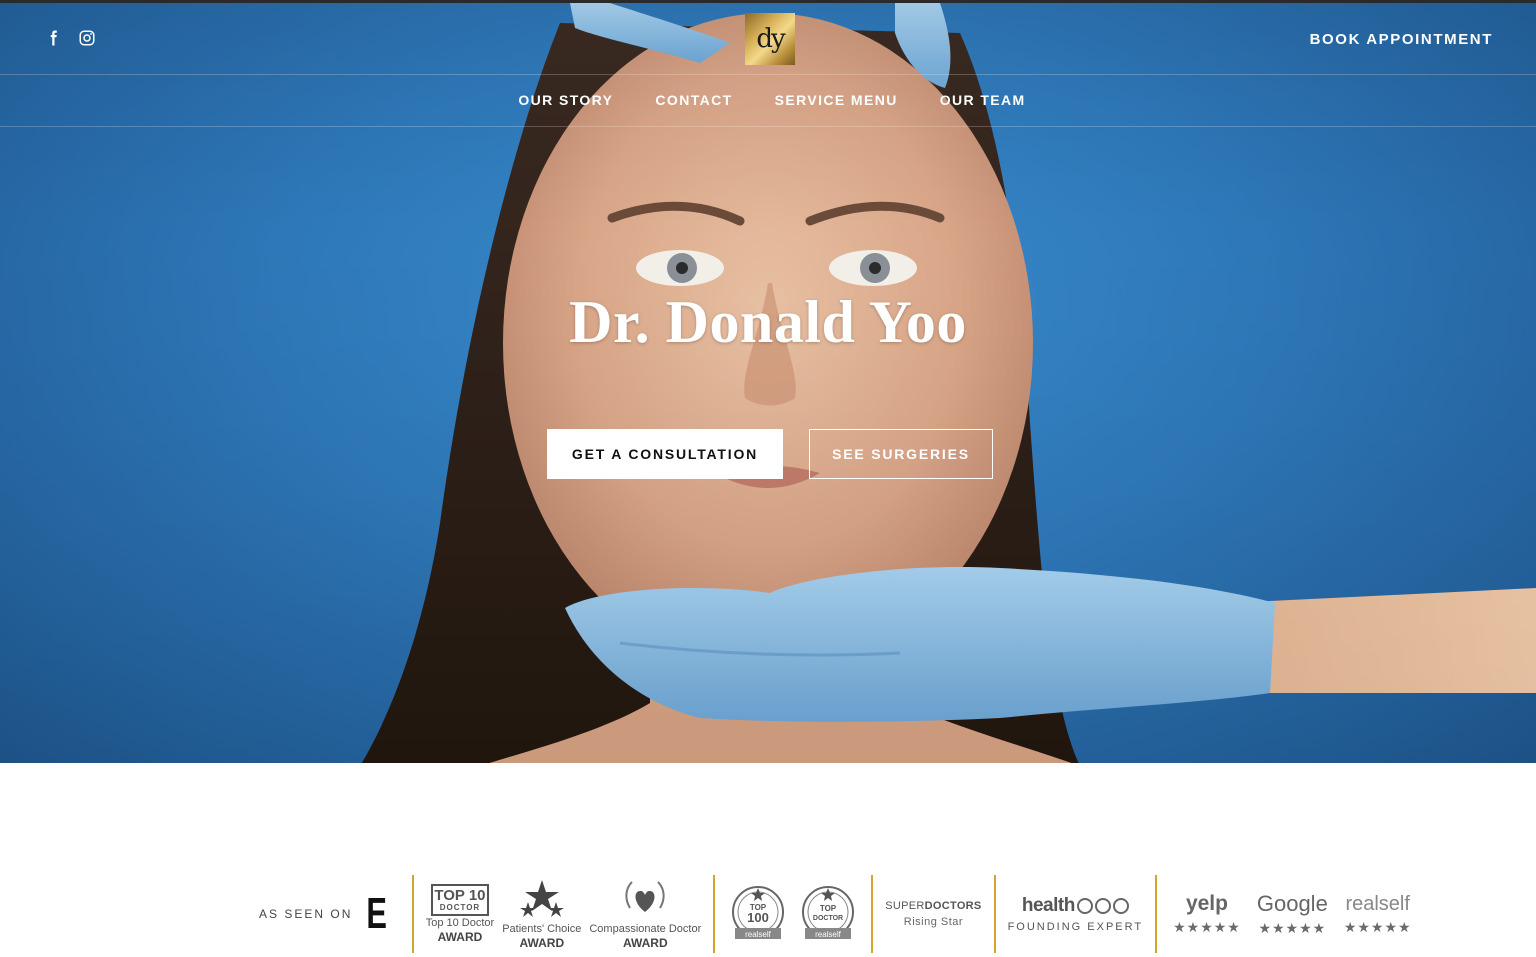 The height and width of the screenshot is (957, 1536). What do you see at coordinates (1377, 903) in the screenshot?
I see `realself-logo: realself` at bounding box center [1377, 903].